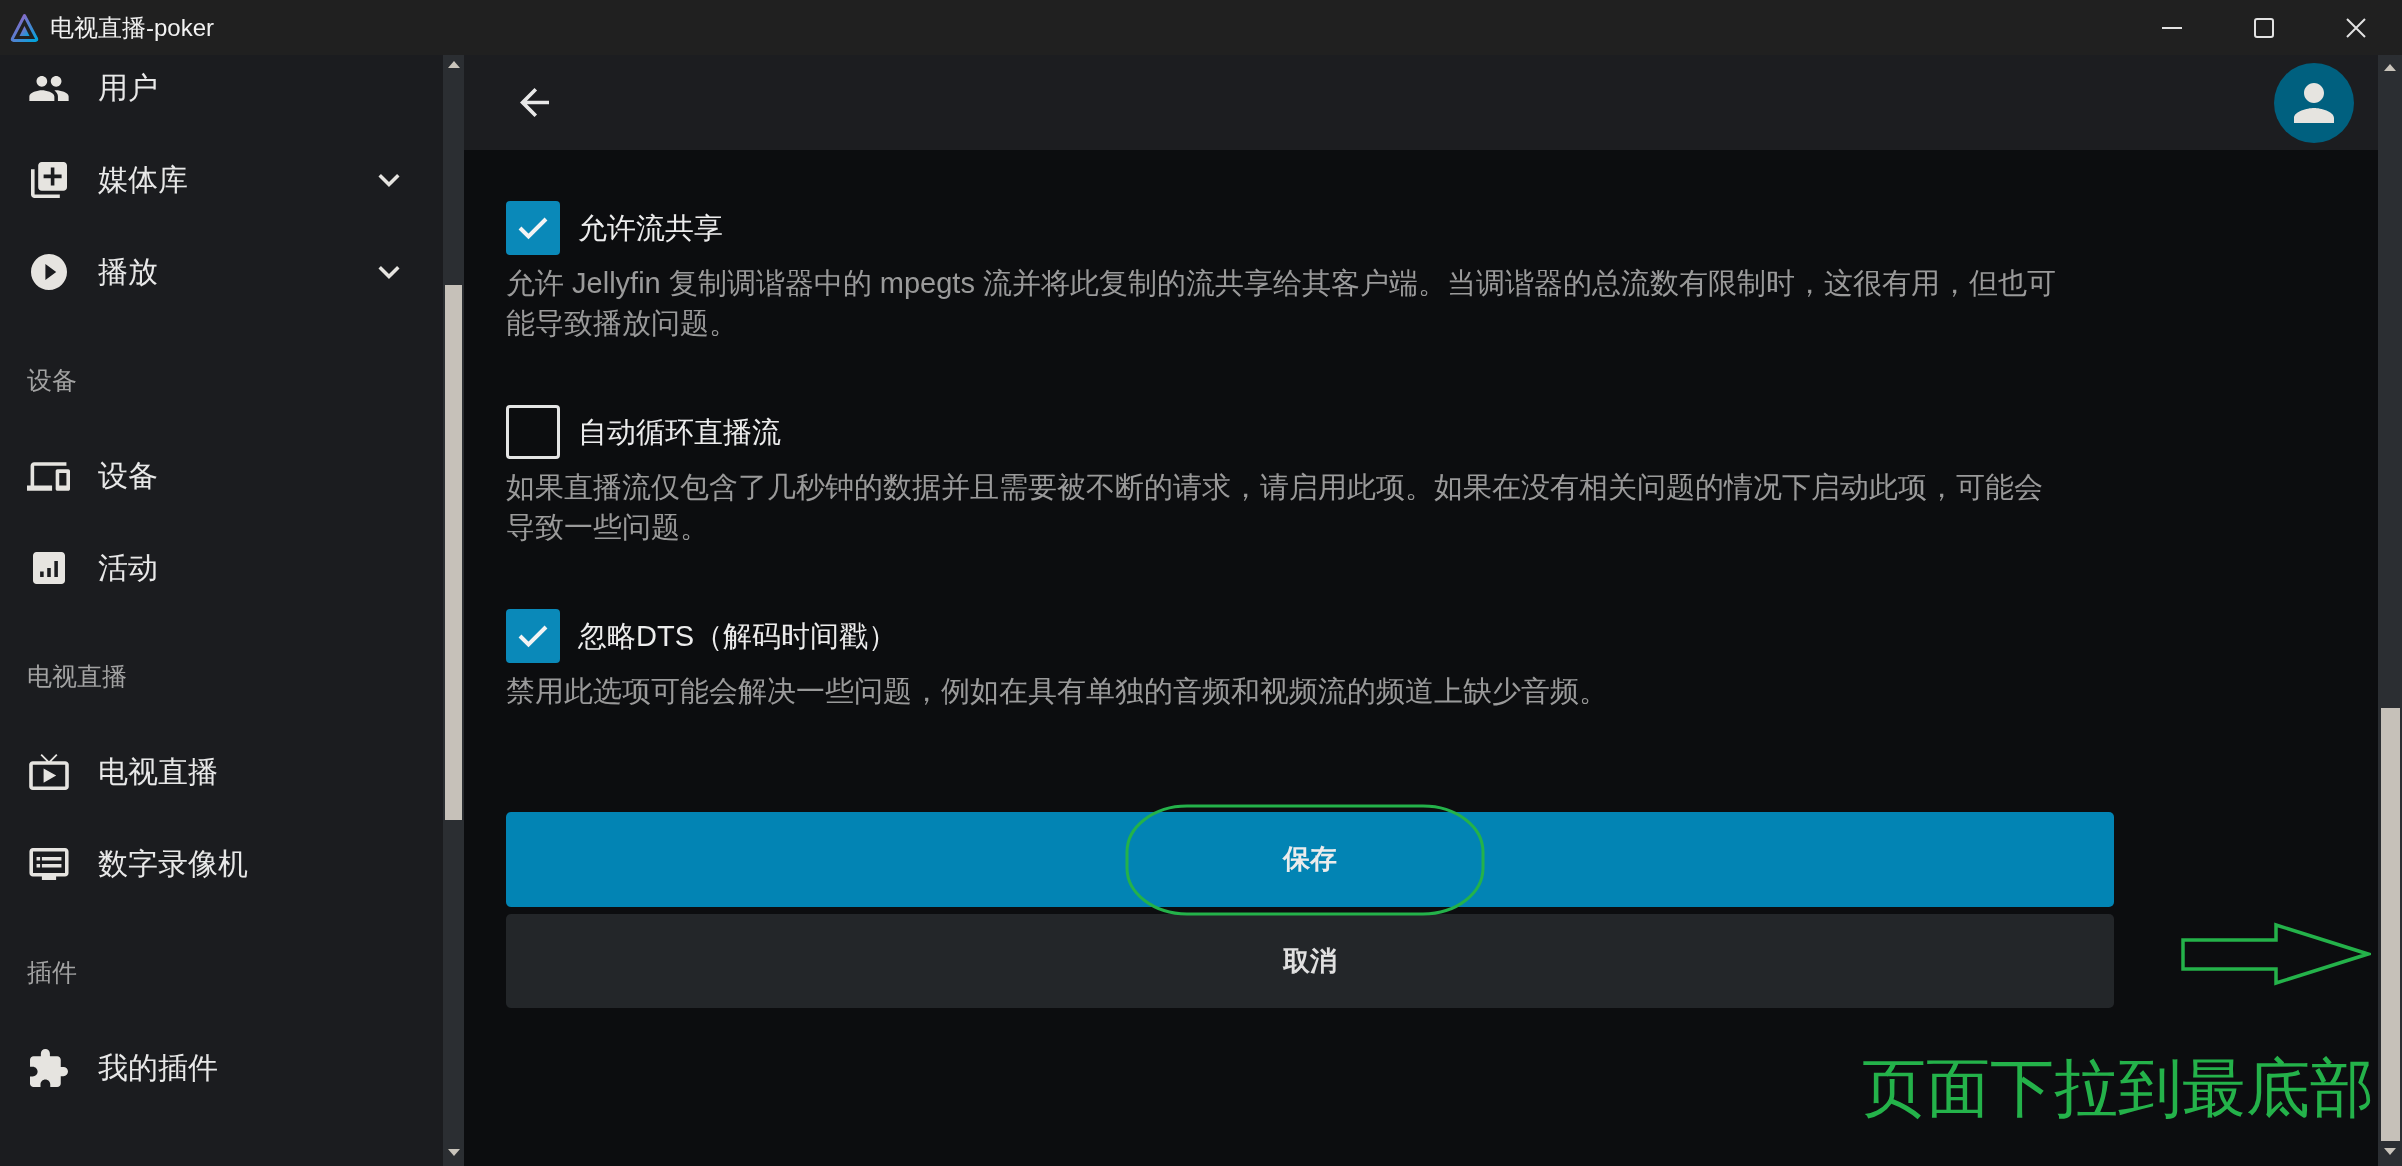 The height and width of the screenshot is (1166, 2402). Describe the element at coordinates (1275, 507) in the screenshot. I see `setting-description: 如果直播流仅包含了几秒钟的数据并且需要被不断的请求，请启用此项。如果在没有相关问题的情况下启动此项，可能会导致一些问题。` at that location.